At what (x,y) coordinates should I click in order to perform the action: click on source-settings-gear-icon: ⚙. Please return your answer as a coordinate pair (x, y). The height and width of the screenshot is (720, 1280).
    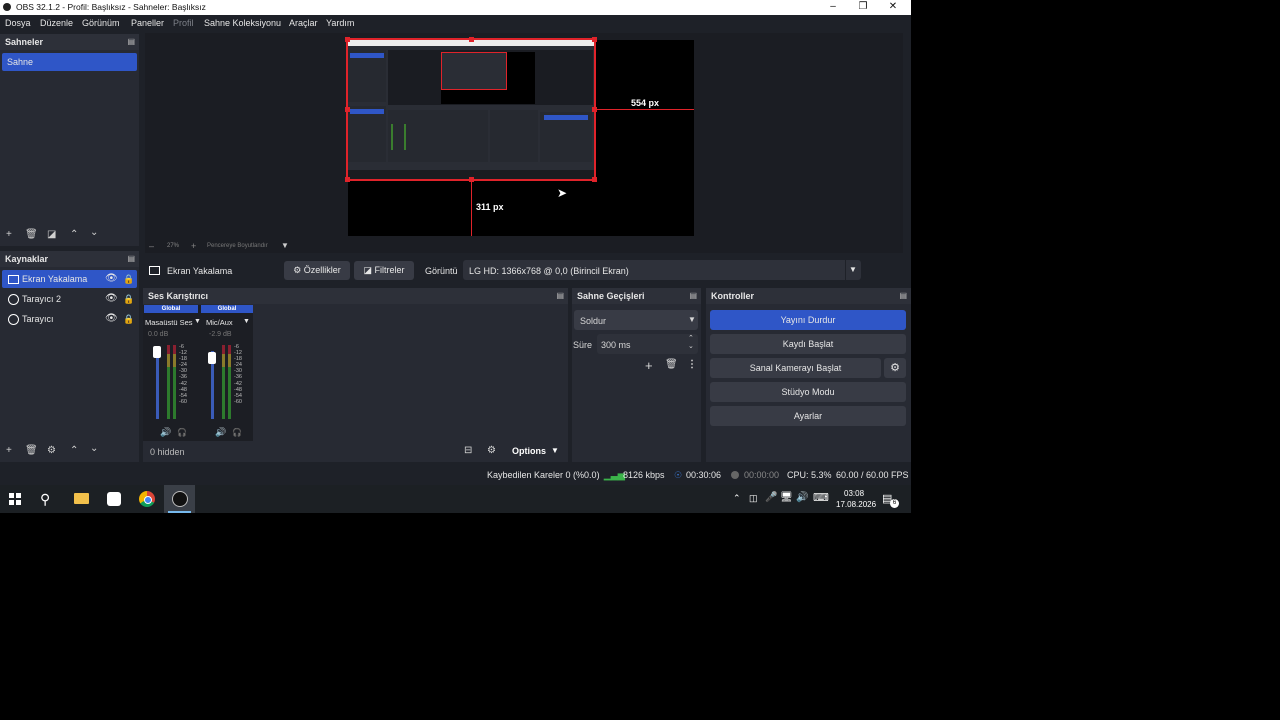
    Looking at the image, I should click on (51, 450).